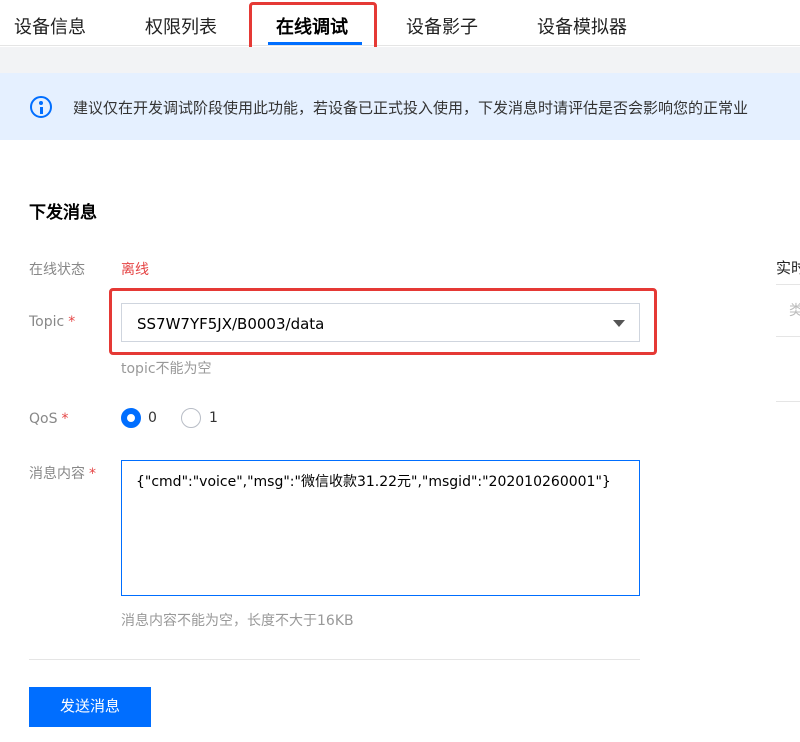 The width and height of the screenshot is (800, 742). What do you see at coordinates (43, 419) in the screenshot?
I see `qos-label-text: QoS` at bounding box center [43, 419].